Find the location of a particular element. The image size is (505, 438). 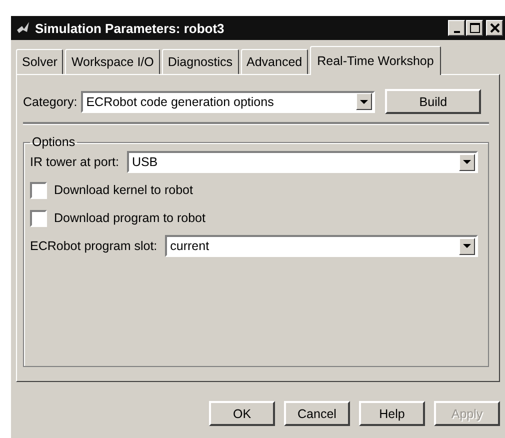

program-slot-label: ECRobot program slot: is located at coordinates (94, 246).